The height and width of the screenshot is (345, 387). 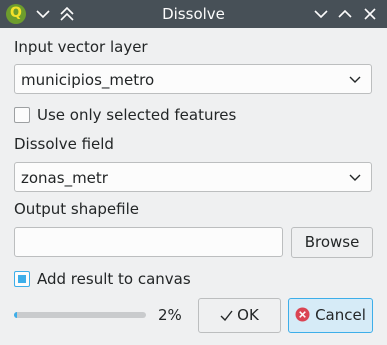 I want to click on minimize-chevron-icon, so click(x=321, y=14).